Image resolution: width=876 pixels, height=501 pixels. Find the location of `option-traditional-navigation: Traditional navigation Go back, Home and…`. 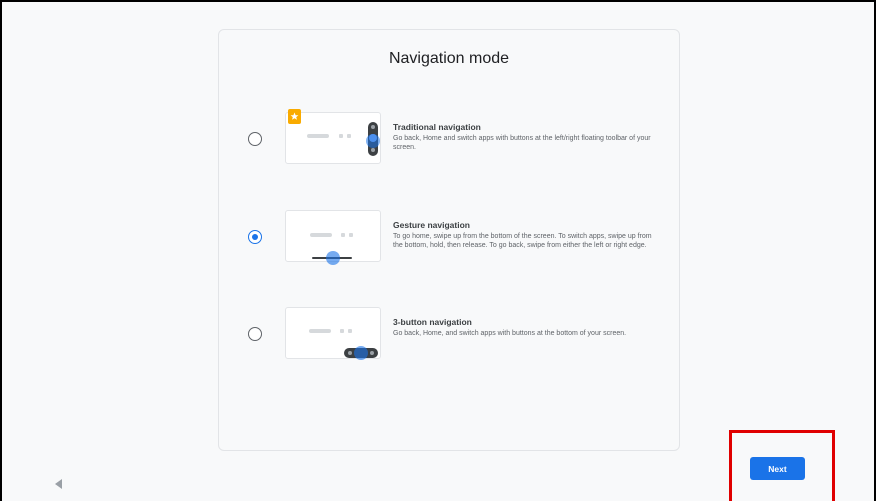

option-traditional-navigation: Traditional navigation Go back, Home and… is located at coordinates (449, 138).